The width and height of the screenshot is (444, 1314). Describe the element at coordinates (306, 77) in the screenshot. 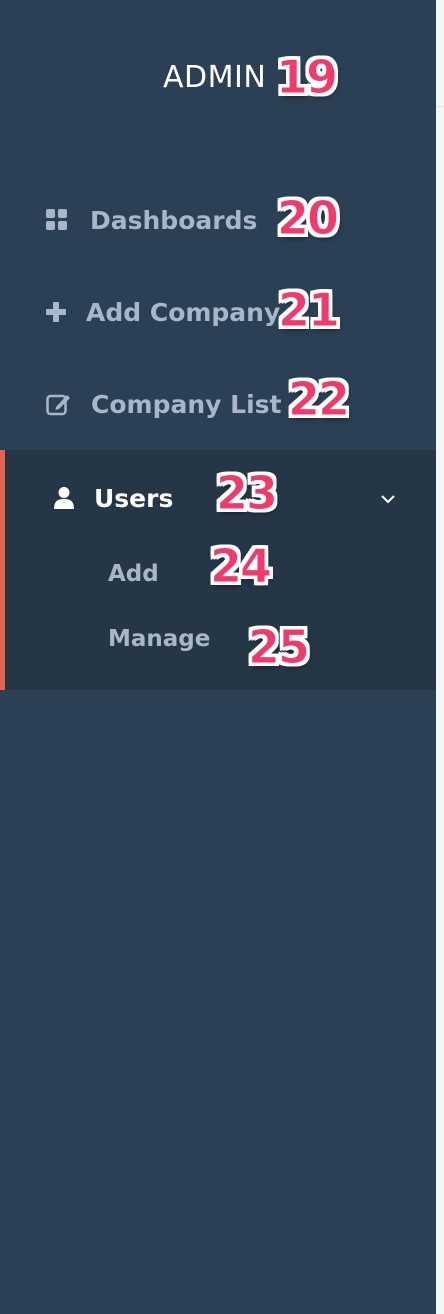

I see `annotation-badge: 19` at that location.